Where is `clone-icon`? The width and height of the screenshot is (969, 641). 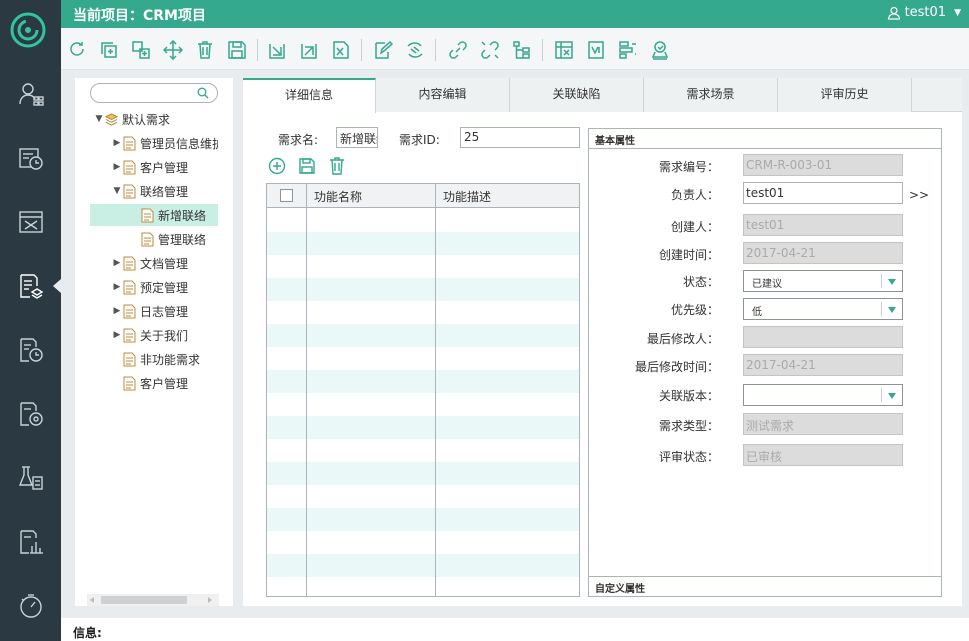 clone-icon is located at coordinates (141, 50).